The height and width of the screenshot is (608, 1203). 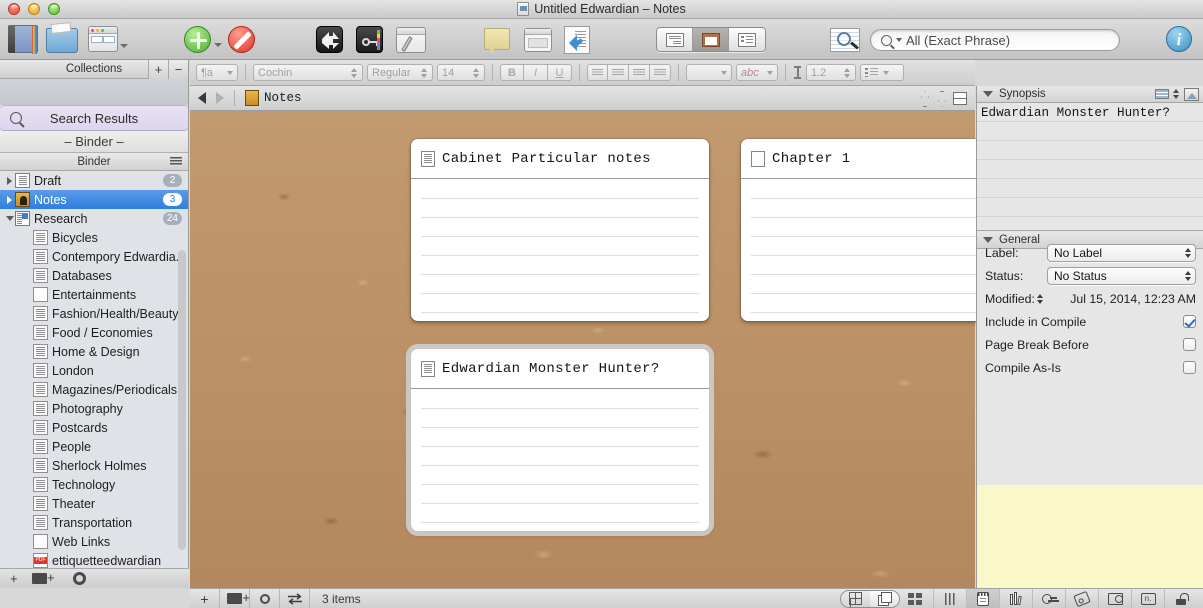 I want to click on inspector-tab-bar: n., so click(x=1065, y=598).